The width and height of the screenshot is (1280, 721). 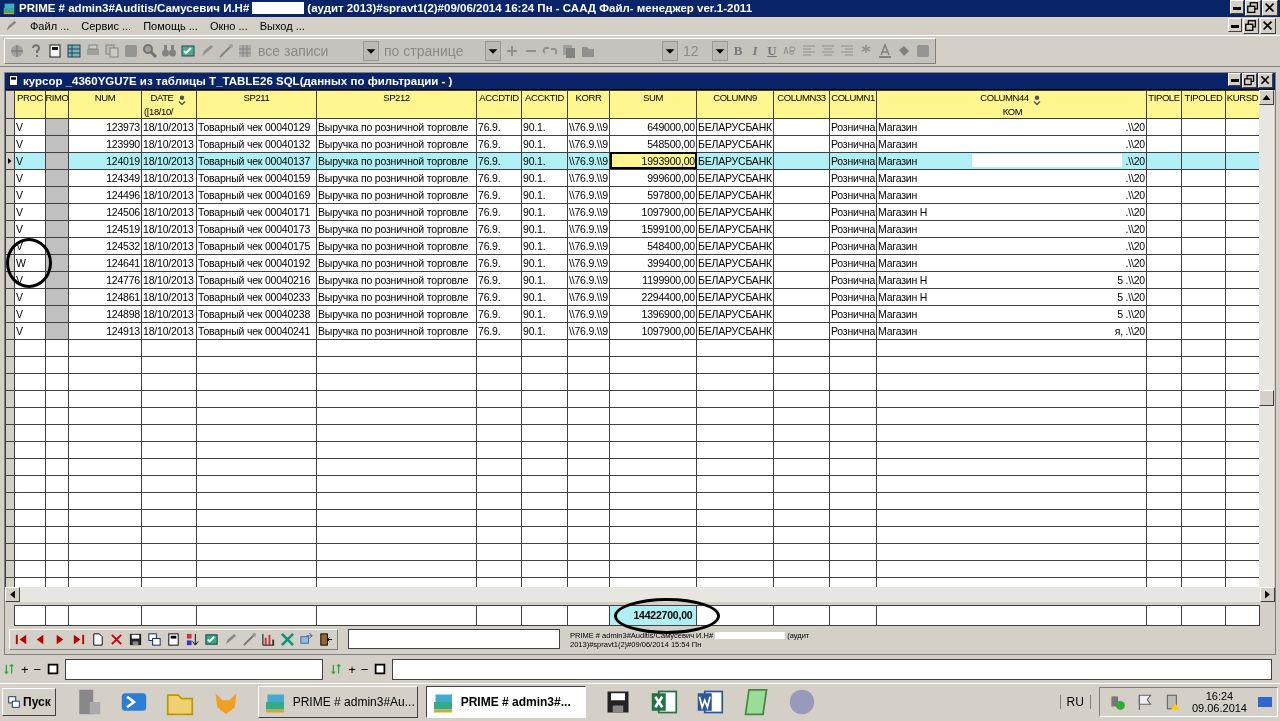 What do you see at coordinates (588, 126) in the screenshot?
I see `table-cell: \\76.9.\\9` at bounding box center [588, 126].